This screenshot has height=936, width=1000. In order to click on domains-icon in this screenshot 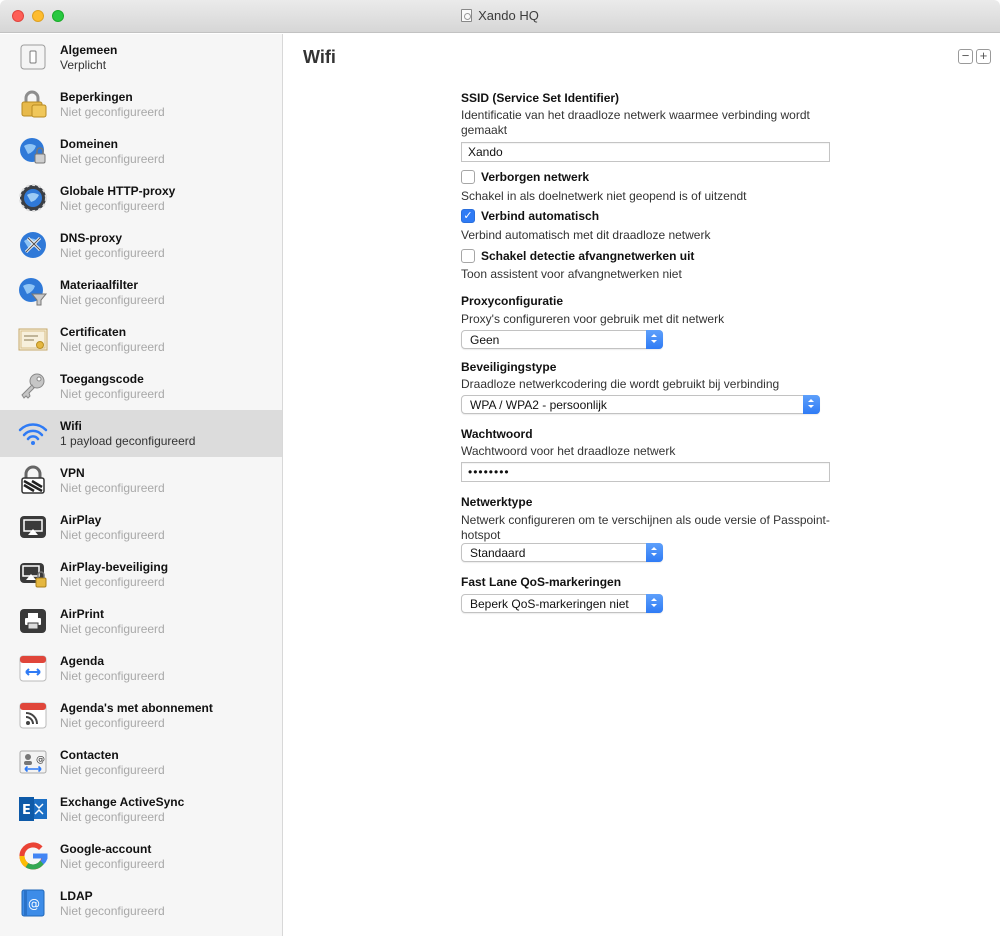, I will do `click(33, 151)`.